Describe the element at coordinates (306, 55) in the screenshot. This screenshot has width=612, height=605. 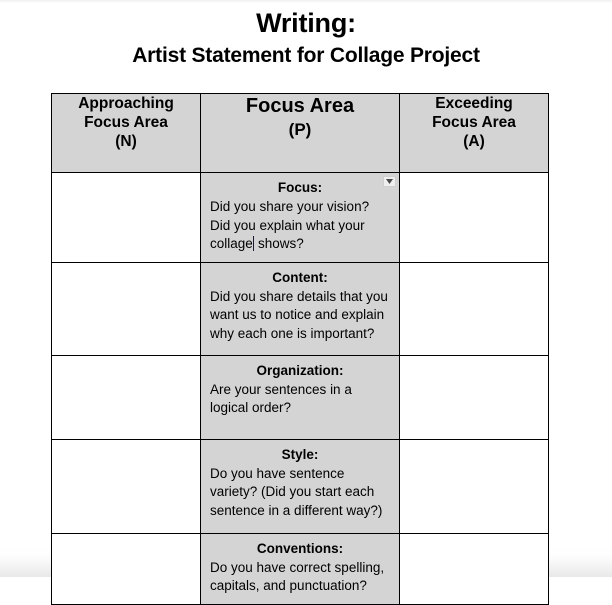
I see `title-secondary: Artist Statement for Collage Project` at that location.